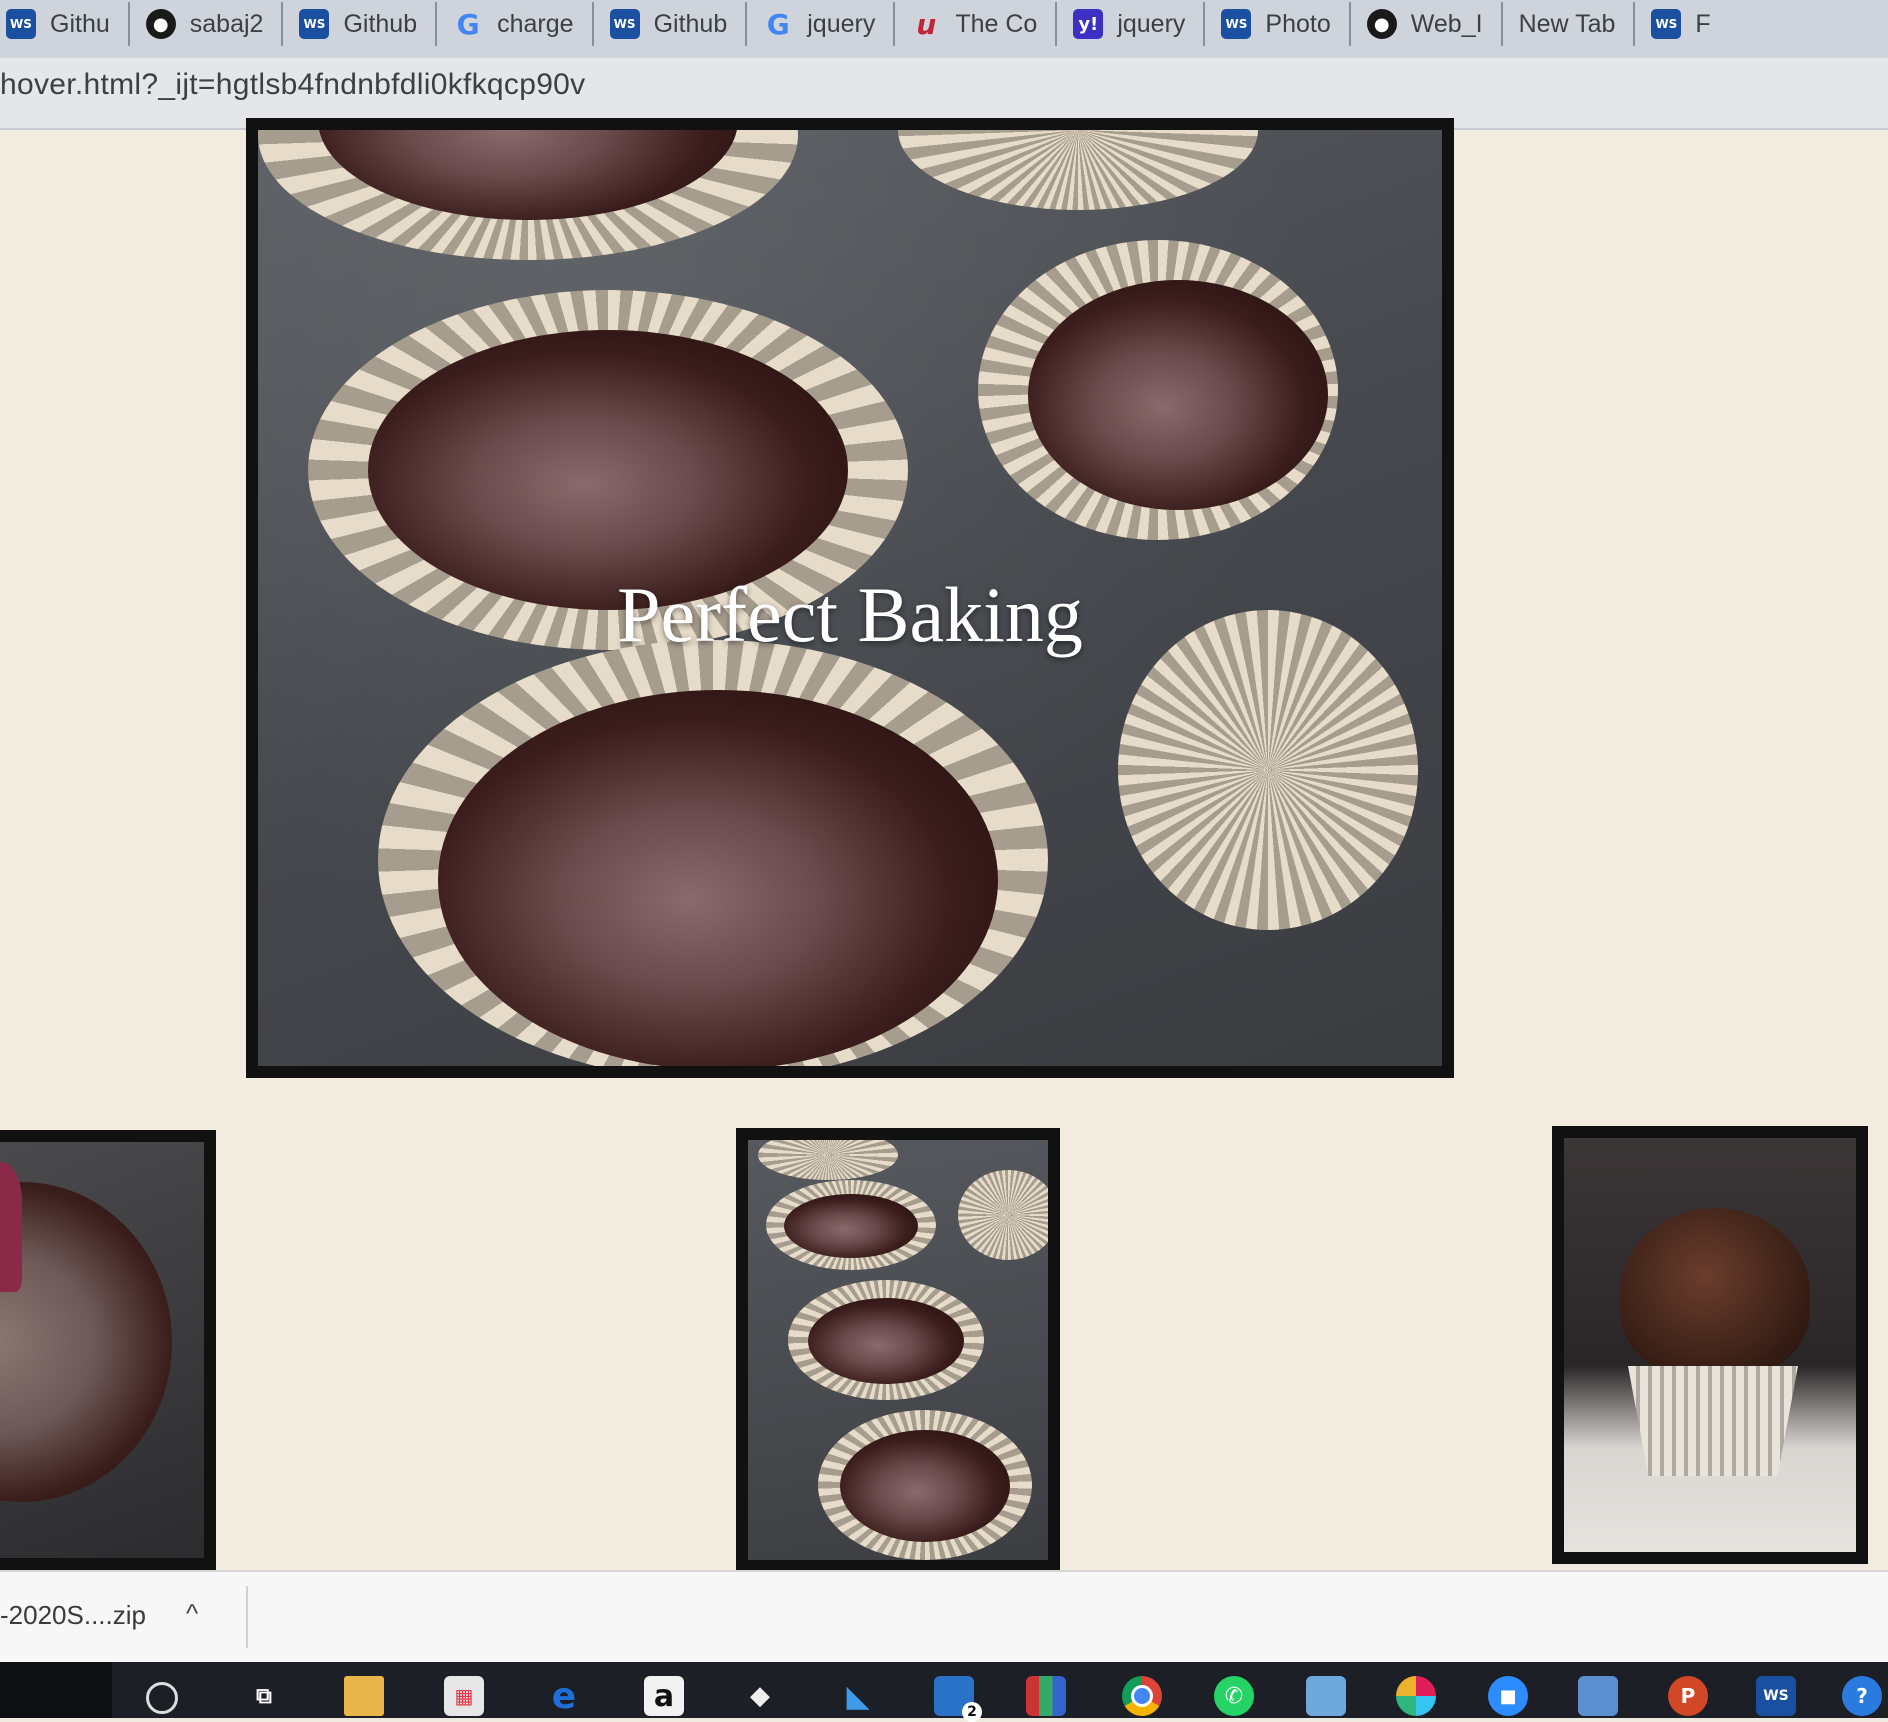 The width and height of the screenshot is (1888, 1722). I want to click on tab-8: y! jquery, so click(1131, 24).